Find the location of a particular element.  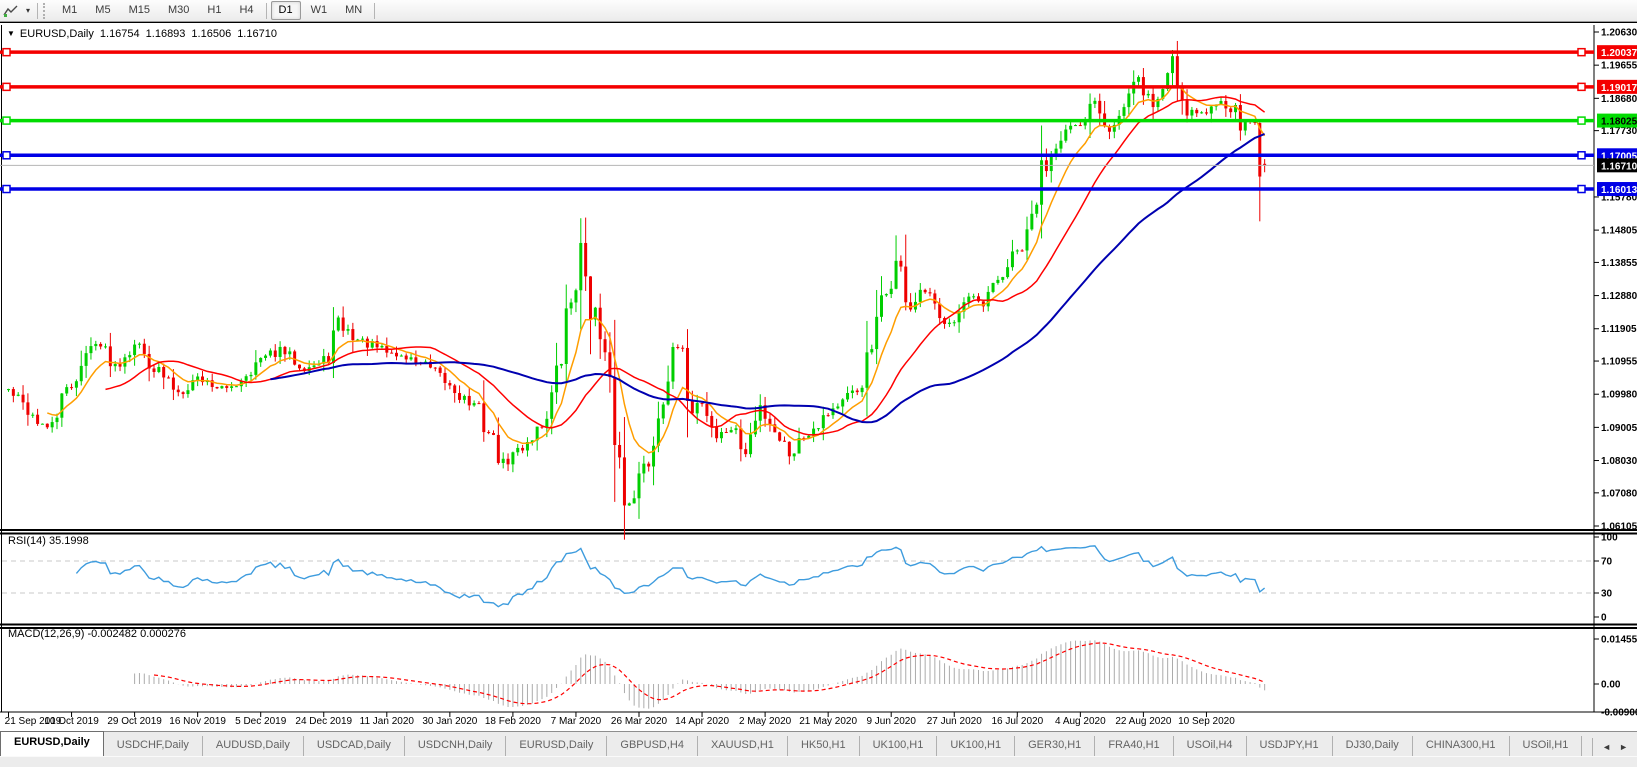

svg-text: 1.19655 is located at coordinates (1619, 66).